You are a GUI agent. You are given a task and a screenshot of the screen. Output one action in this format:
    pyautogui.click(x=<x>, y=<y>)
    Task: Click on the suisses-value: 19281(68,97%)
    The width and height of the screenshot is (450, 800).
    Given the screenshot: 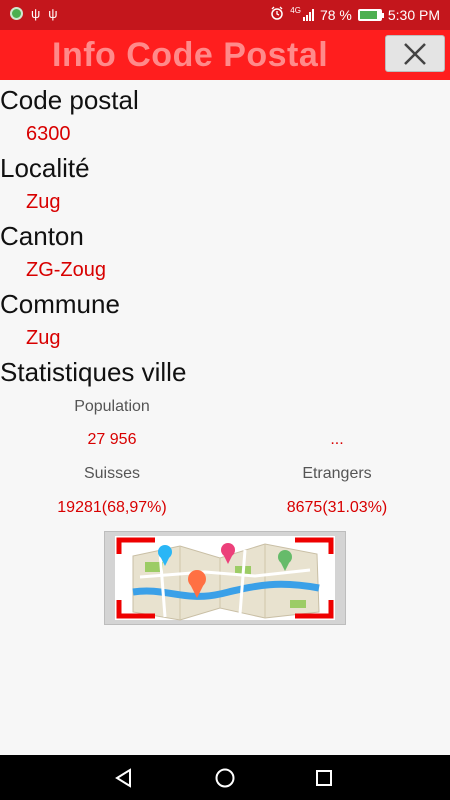 What is the action you would take?
    pyautogui.click(x=112, y=507)
    